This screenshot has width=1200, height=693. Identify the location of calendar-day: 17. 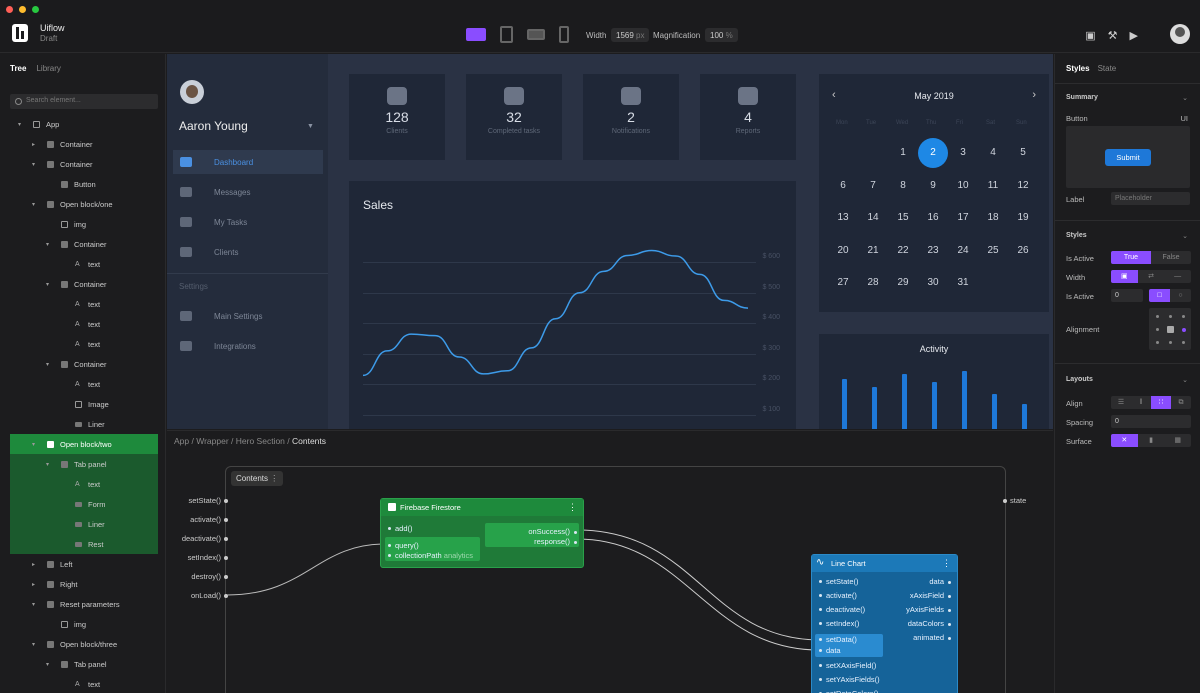
(963, 217).